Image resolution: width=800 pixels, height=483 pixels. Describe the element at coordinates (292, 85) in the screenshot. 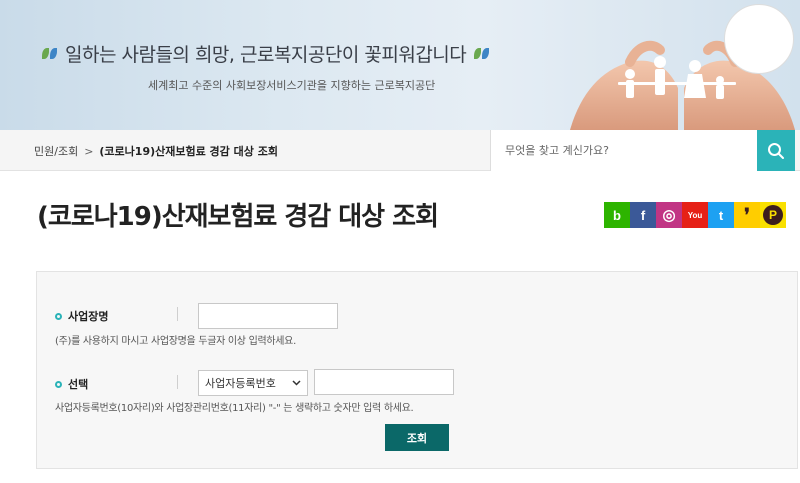

I see `banner-subtitle: 세계최고 수준의 사회보장서비스기관을 지향하는 근로복지공단` at that location.